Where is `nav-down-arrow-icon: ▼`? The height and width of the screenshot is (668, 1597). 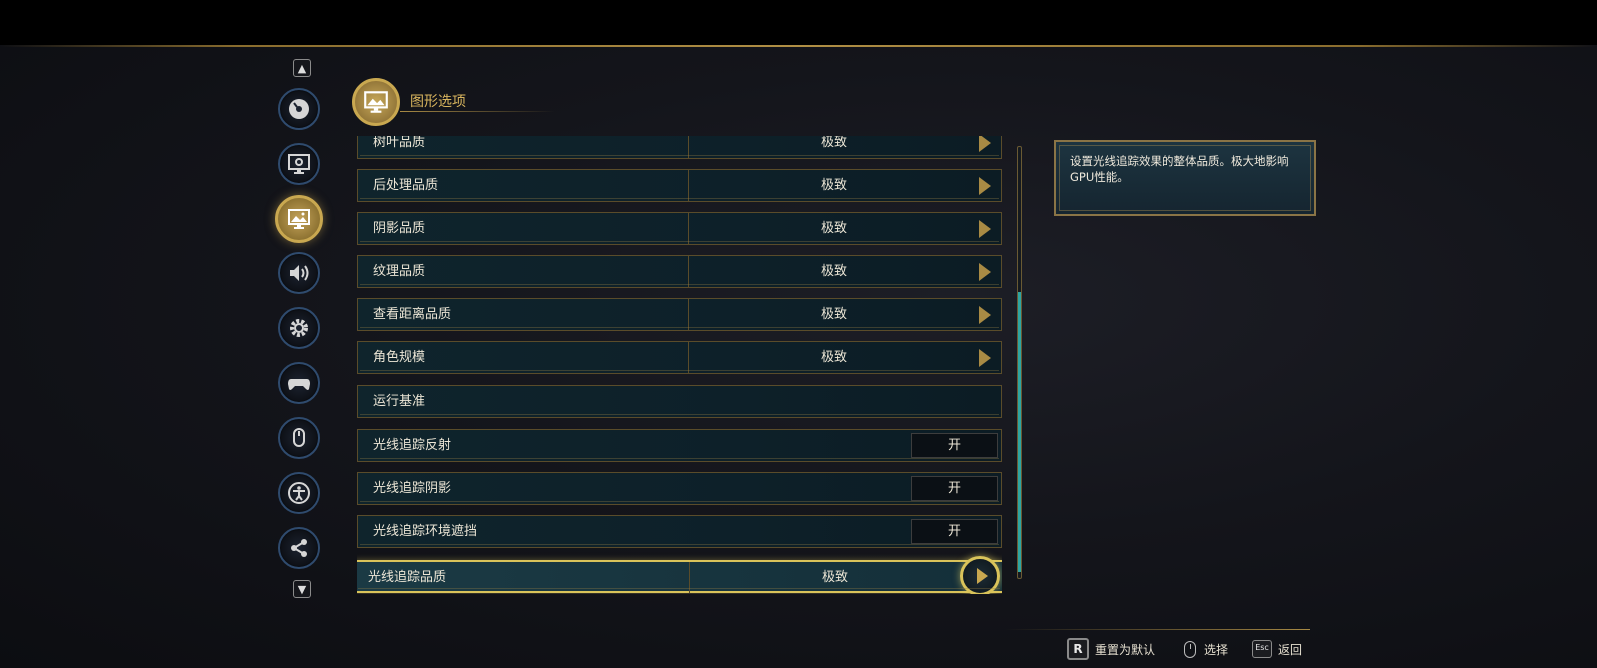 nav-down-arrow-icon: ▼ is located at coordinates (302, 589).